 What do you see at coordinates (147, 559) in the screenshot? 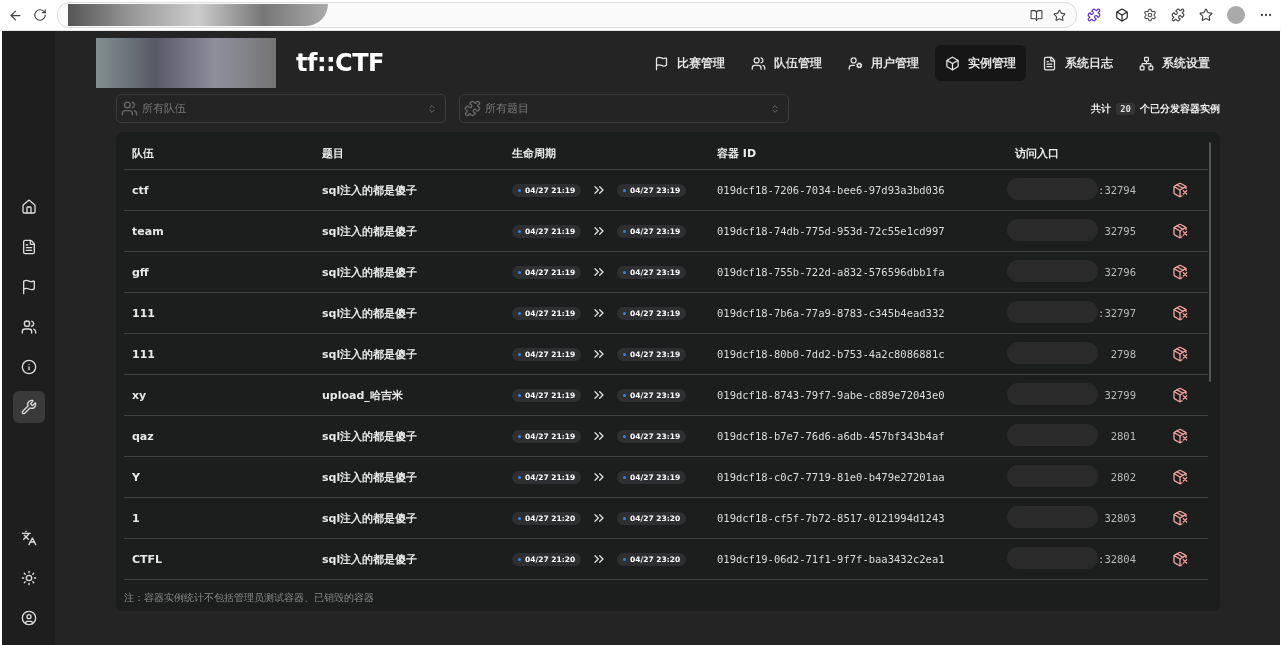
I see `table-cell-text: CTFL` at bounding box center [147, 559].